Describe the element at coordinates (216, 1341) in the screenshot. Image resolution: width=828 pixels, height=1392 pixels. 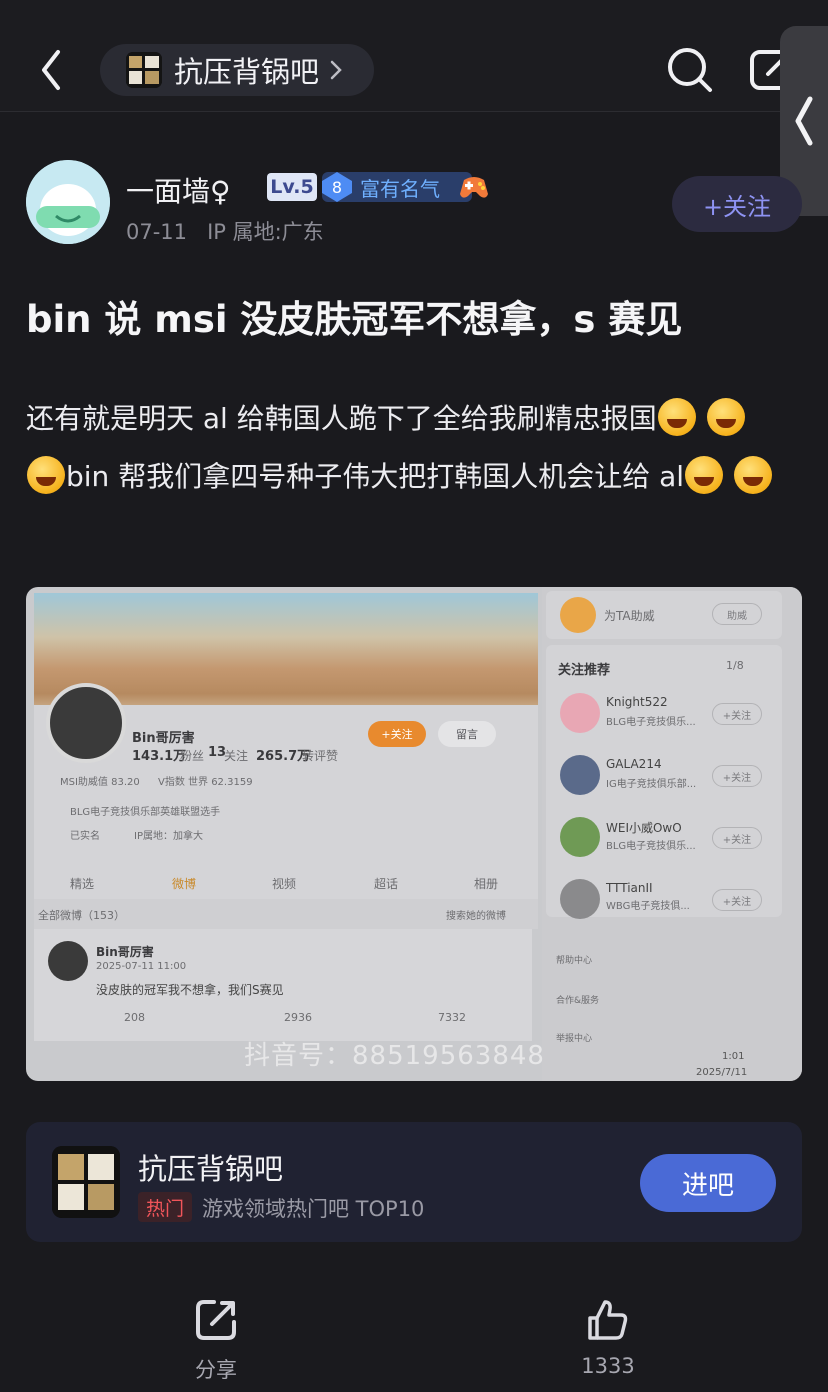
I see `share-button: 分享` at that location.